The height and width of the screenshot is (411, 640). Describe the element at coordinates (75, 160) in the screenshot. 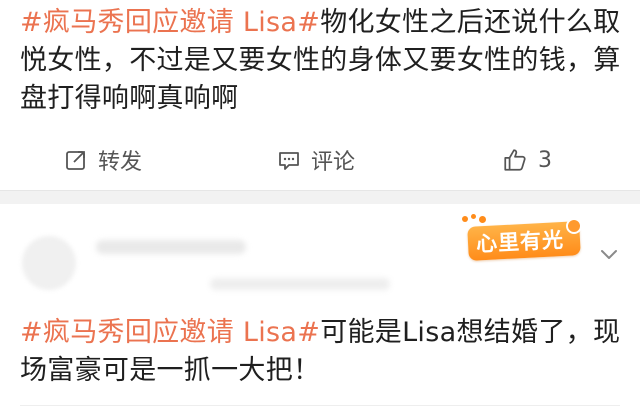

I see `share-arrow-icon` at that location.